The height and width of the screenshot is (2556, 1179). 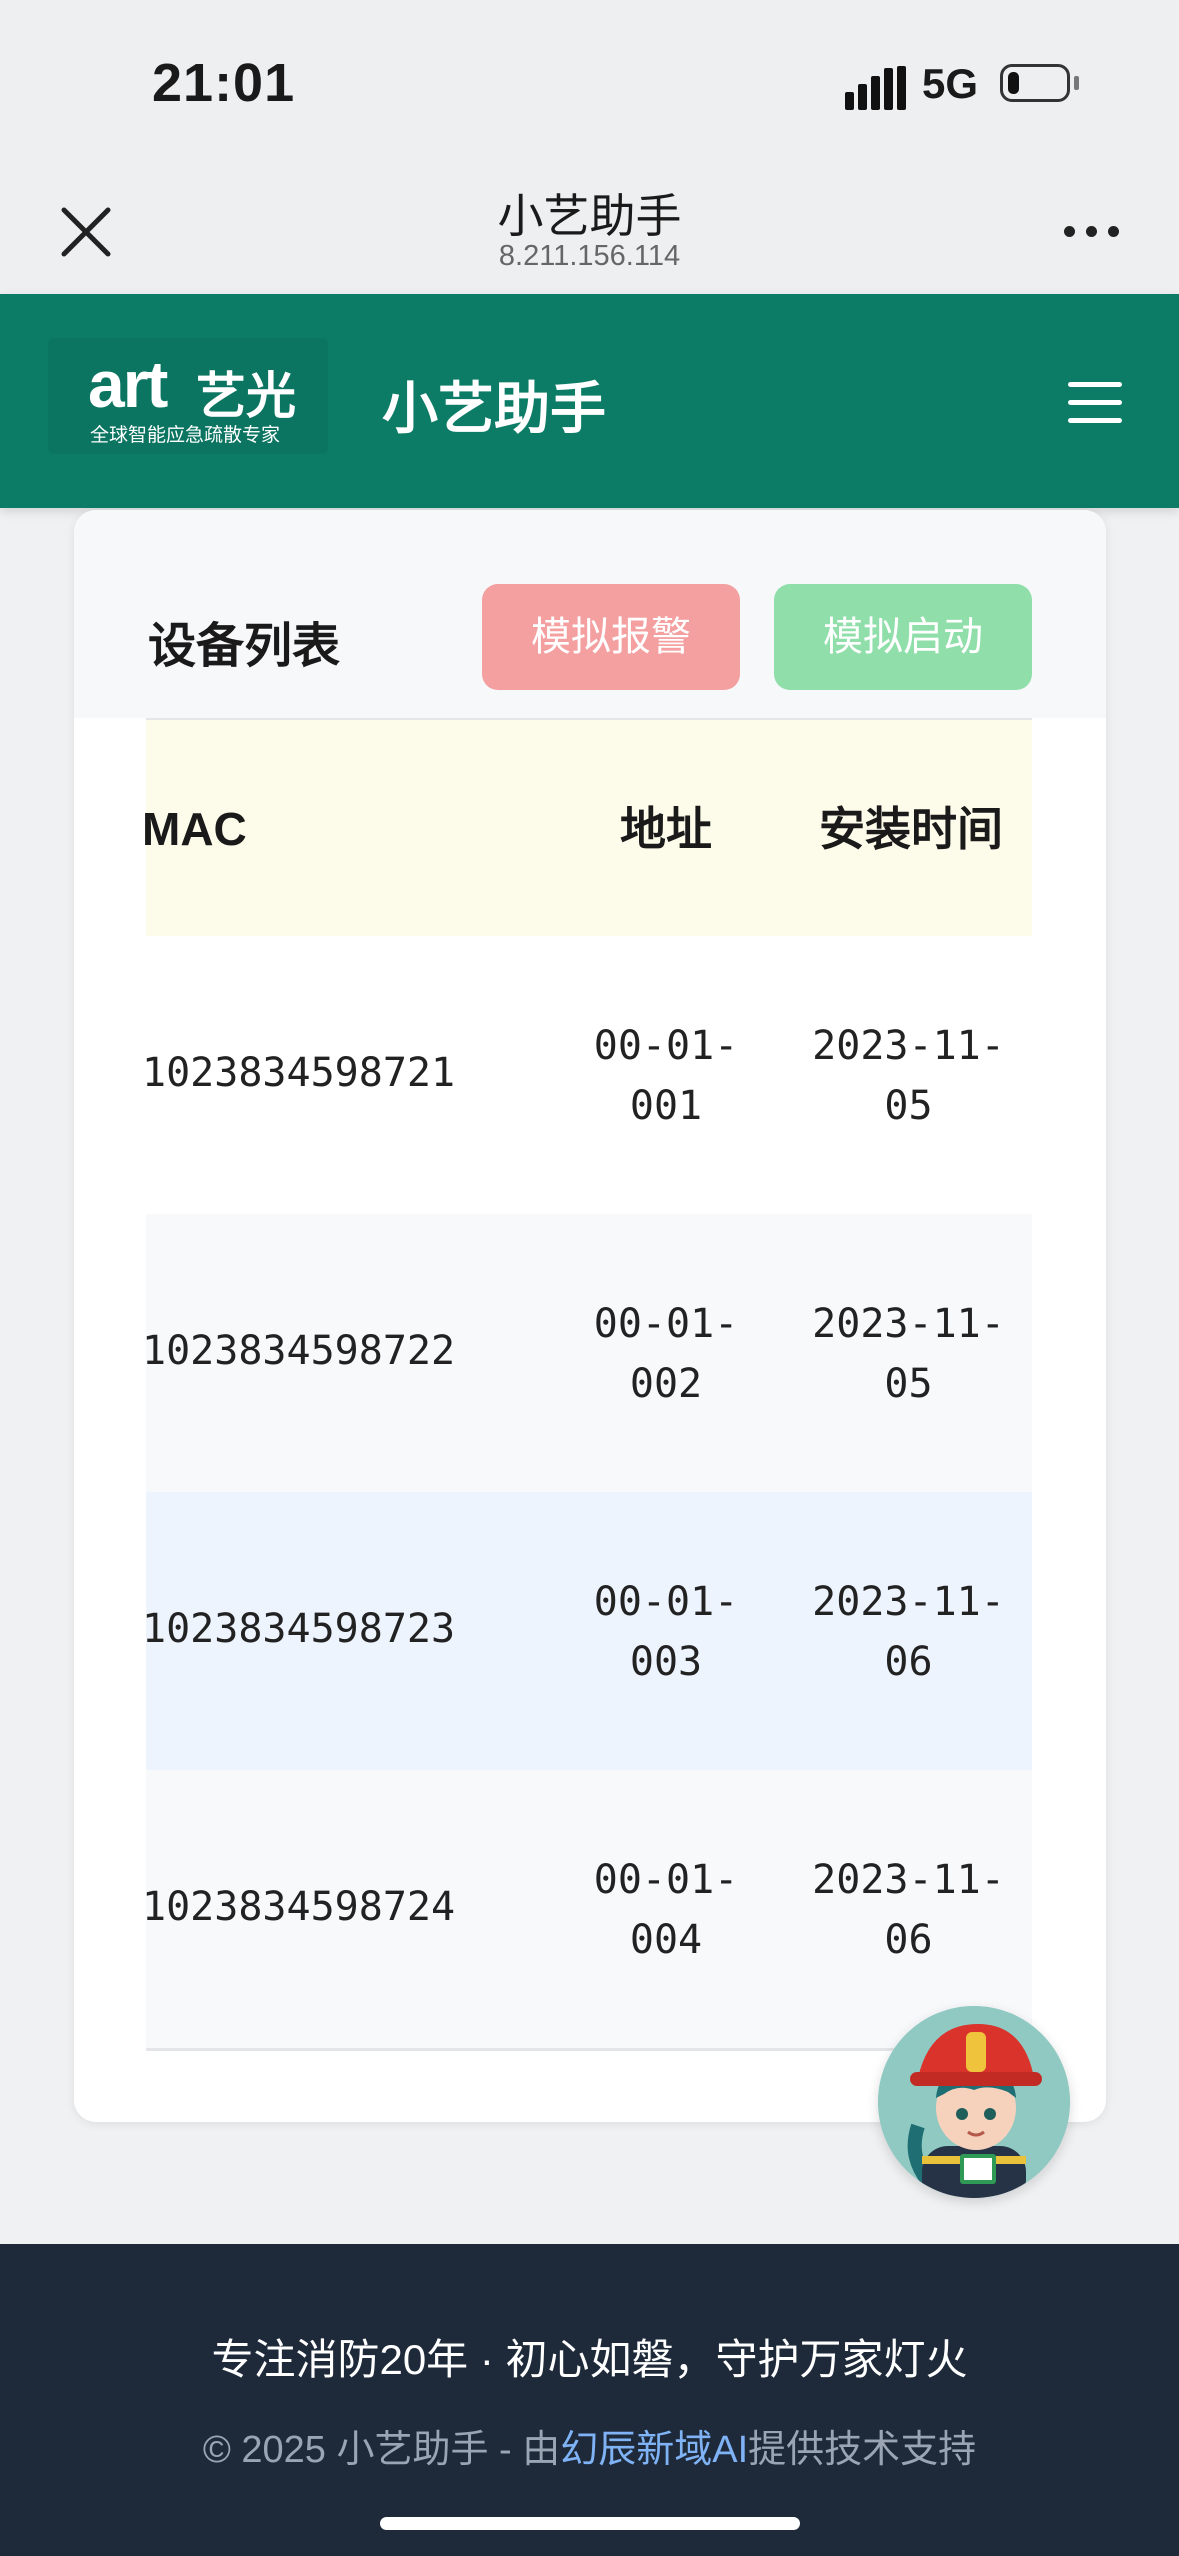 What do you see at coordinates (246, 396) in the screenshot?
I see `logo-cn-text: 艺光` at bounding box center [246, 396].